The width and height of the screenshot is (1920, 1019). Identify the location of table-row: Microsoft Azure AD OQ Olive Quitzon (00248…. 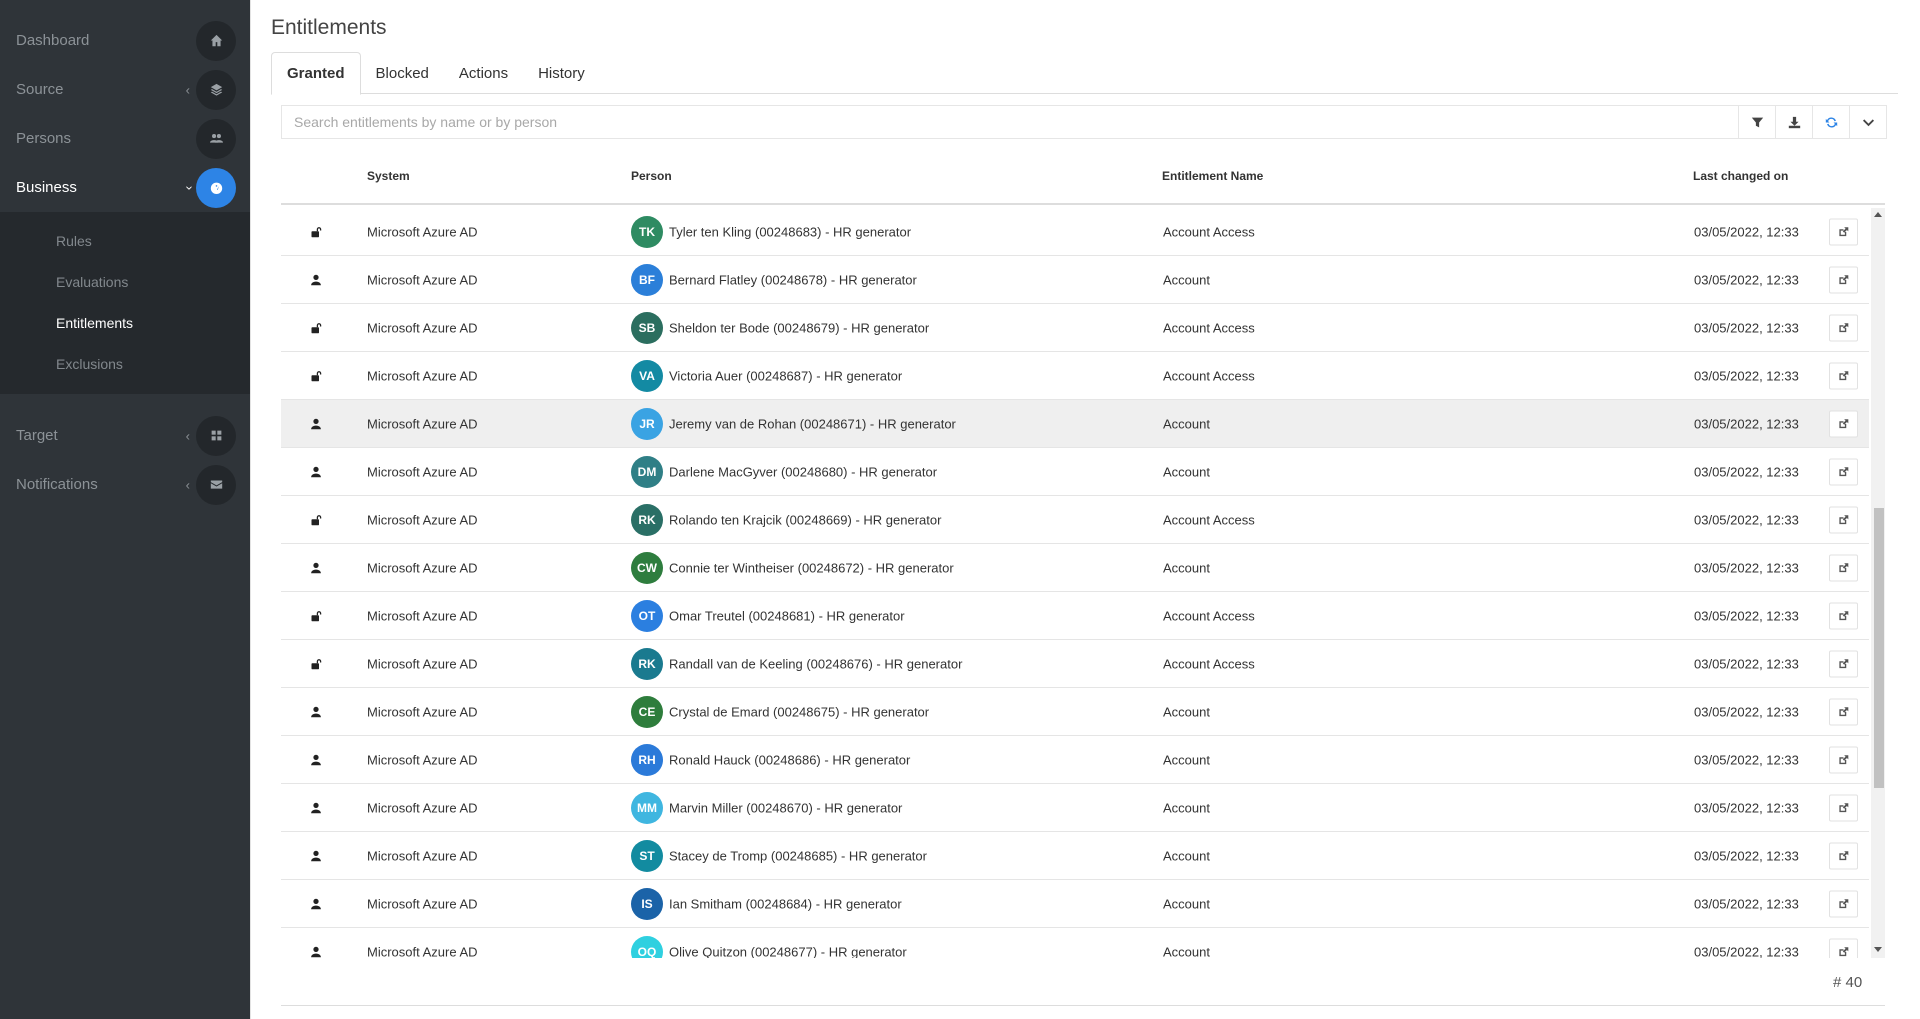
(1075, 943).